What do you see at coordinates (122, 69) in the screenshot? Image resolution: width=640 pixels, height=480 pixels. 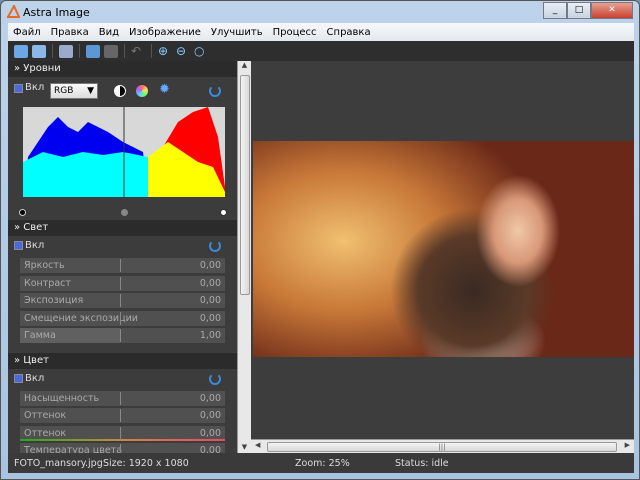 I see `levels-section-header: » Уровни` at bounding box center [122, 69].